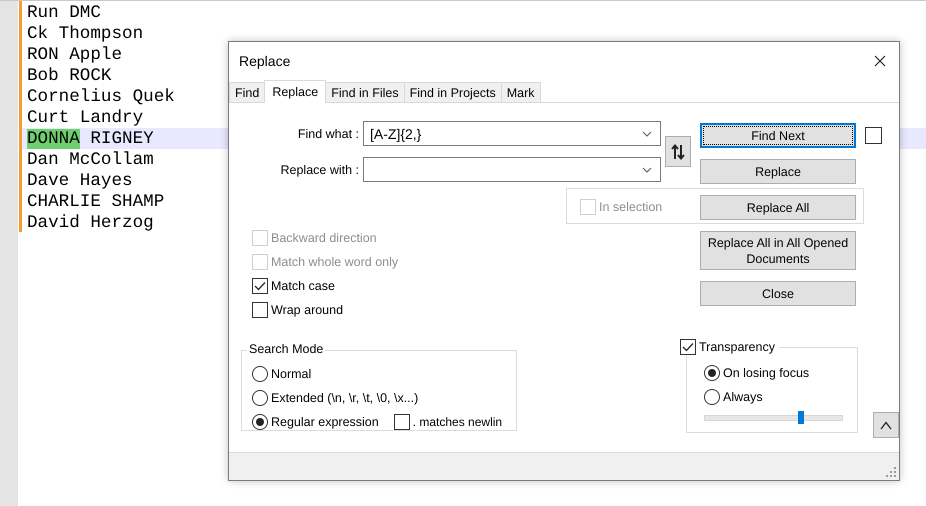  What do you see at coordinates (74, 54) in the screenshot?
I see `code-text: RON Apple` at bounding box center [74, 54].